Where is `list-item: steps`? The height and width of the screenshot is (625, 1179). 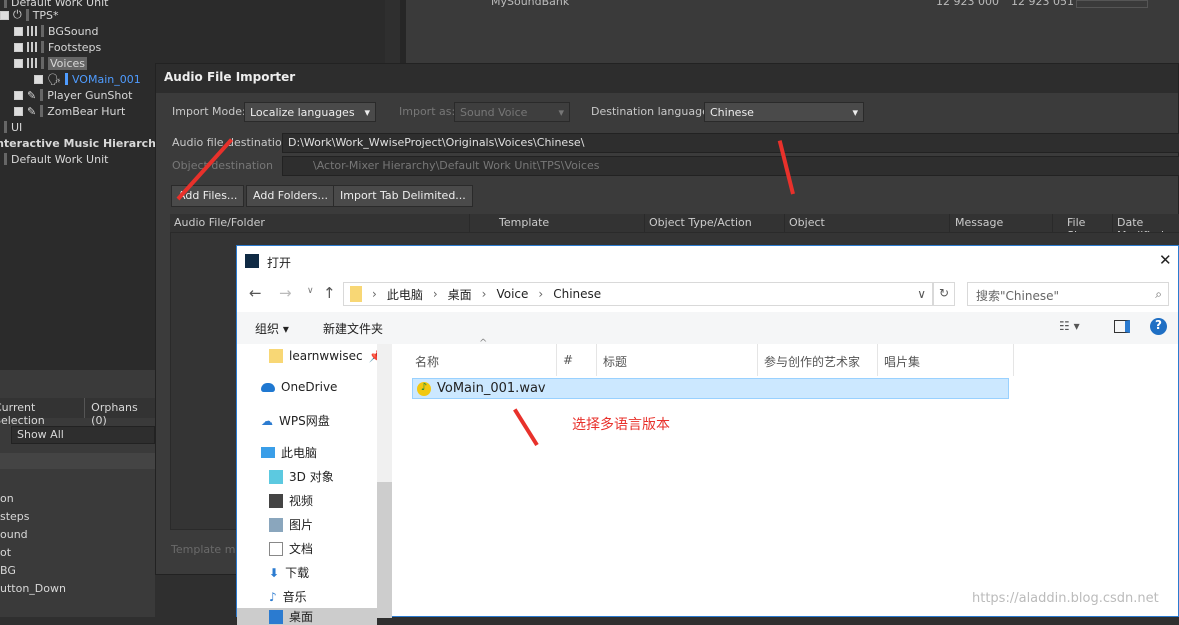
list-item: steps is located at coordinates (33, 517).